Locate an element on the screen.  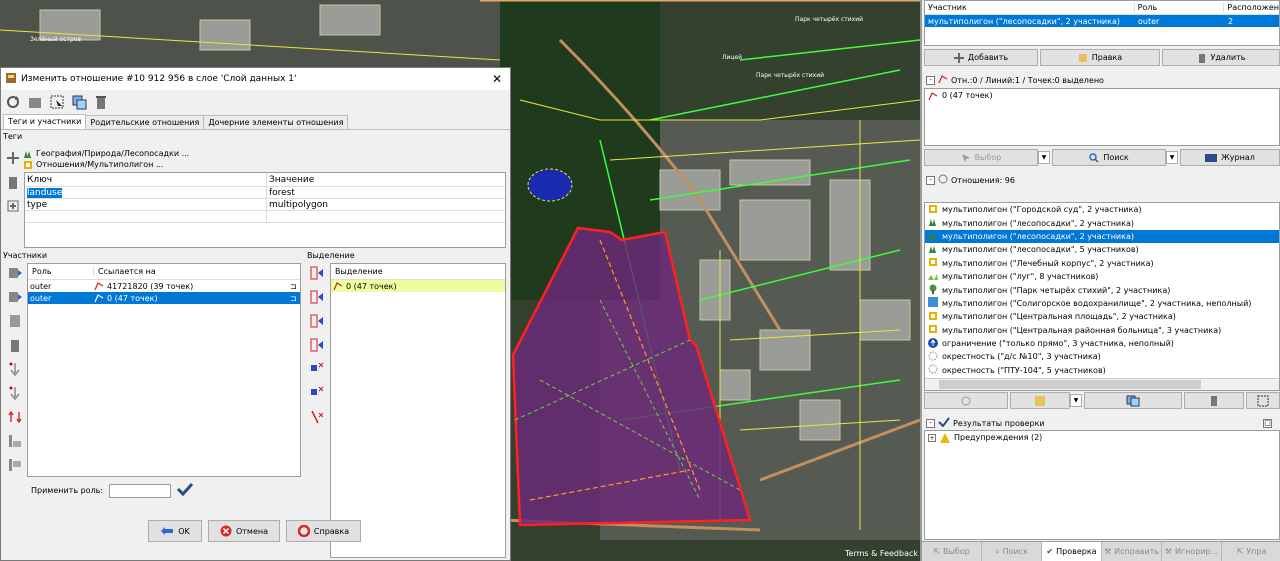
add-tag-icon is located at coordinates (13, 158).